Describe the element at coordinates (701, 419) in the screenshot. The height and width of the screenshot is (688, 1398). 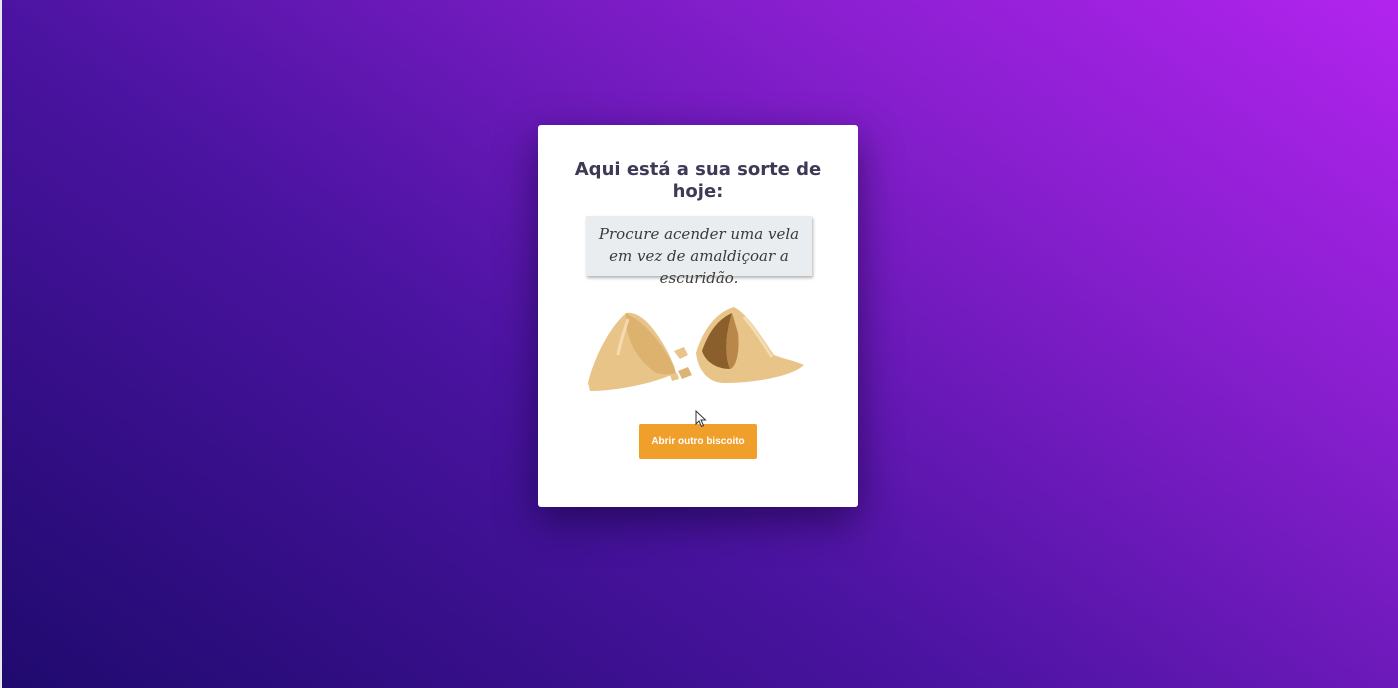
I see `mouse-pointer-icon` at that location.